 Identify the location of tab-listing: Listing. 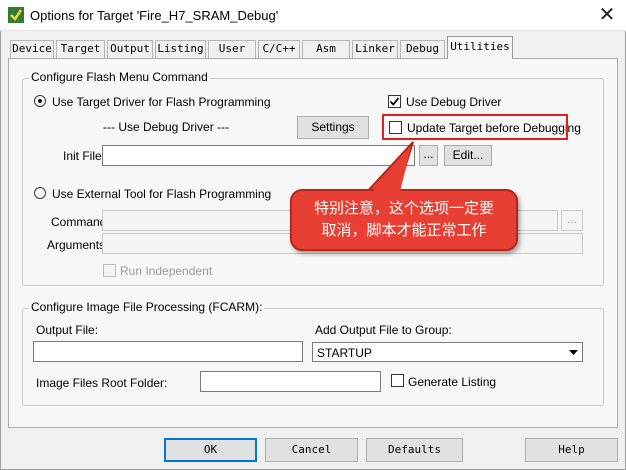
(180, 49).